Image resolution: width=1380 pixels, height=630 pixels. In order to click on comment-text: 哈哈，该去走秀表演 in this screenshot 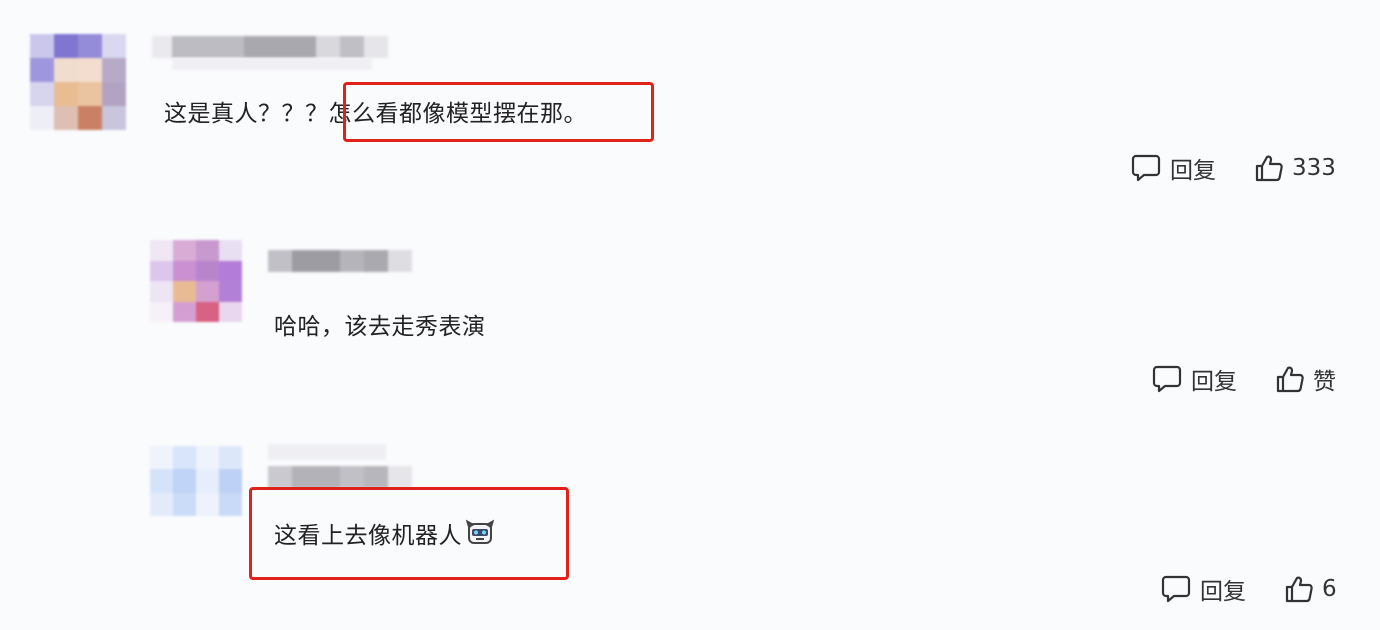, I will do `click(380, 327)`.